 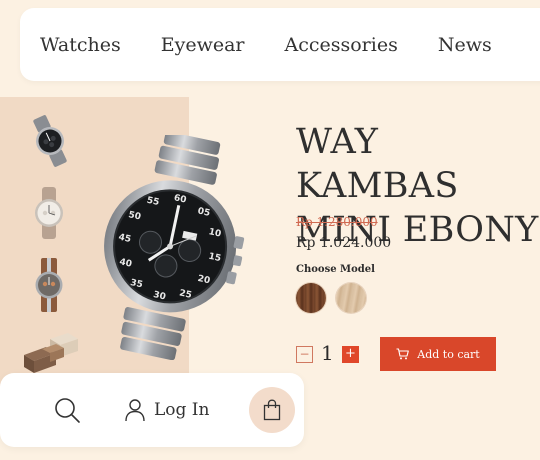 I want to click on thumbnail-black-watch, so click(x=50, y=141).